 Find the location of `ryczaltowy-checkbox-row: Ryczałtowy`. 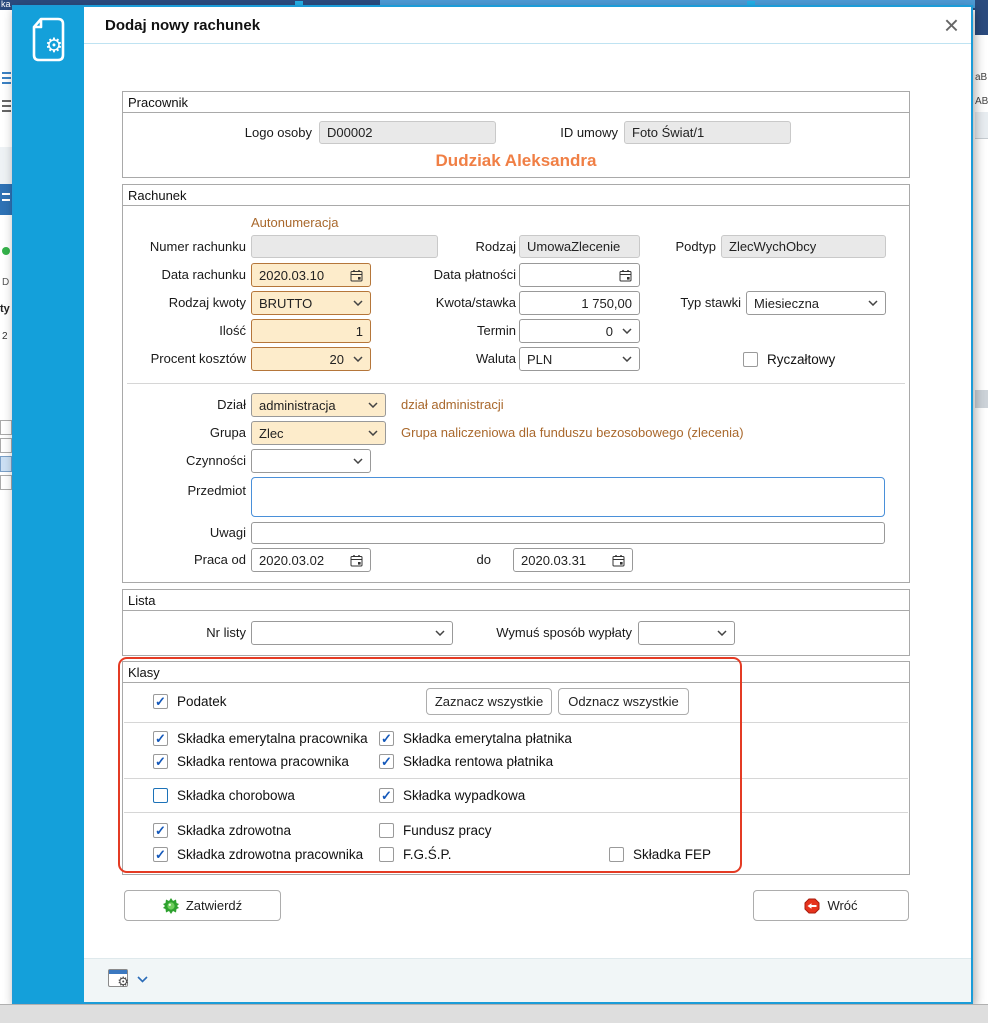

ryczaltowy-checkbox-row: Ryczałtowy is located at coordinates (789, 359).